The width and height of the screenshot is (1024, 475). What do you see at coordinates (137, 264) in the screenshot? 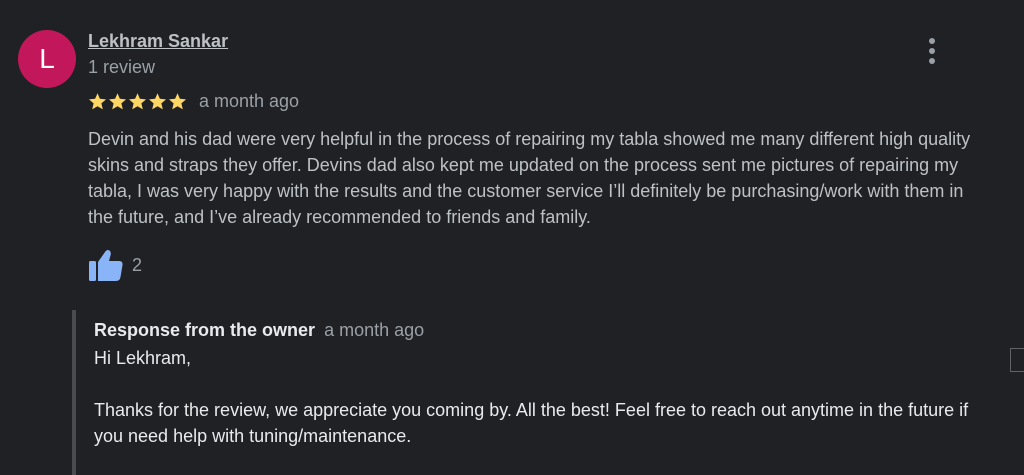
I see `like-count: 2` at bounding box center [137, 264].